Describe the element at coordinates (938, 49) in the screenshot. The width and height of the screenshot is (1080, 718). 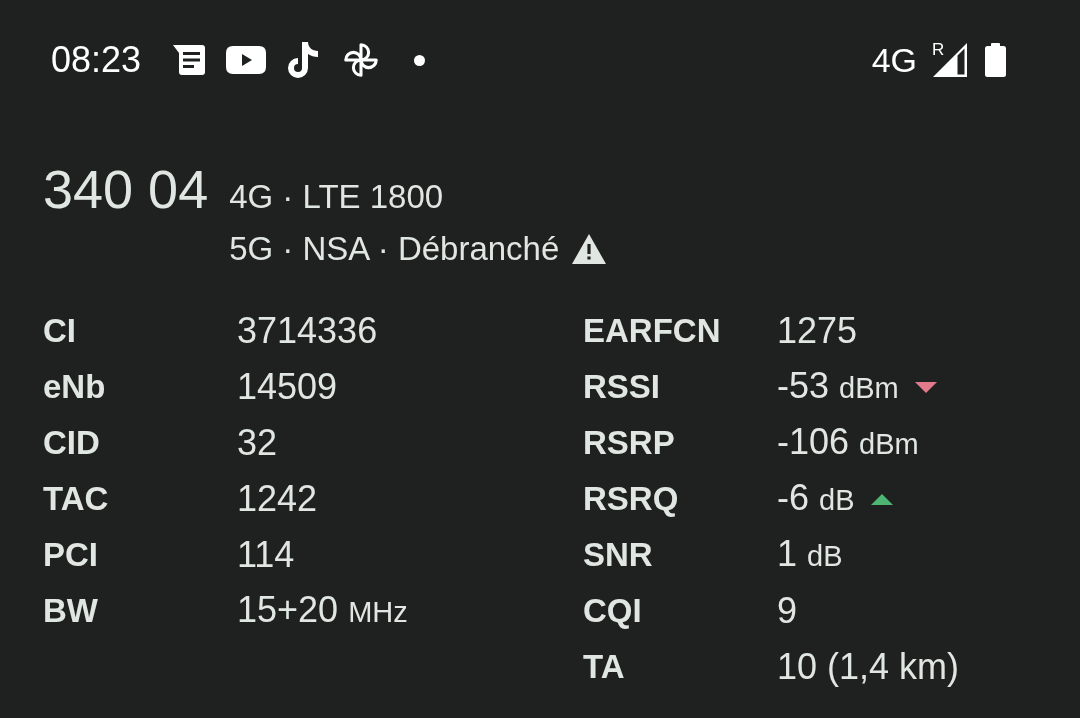
I see `roaming-indicator: R` at that location.